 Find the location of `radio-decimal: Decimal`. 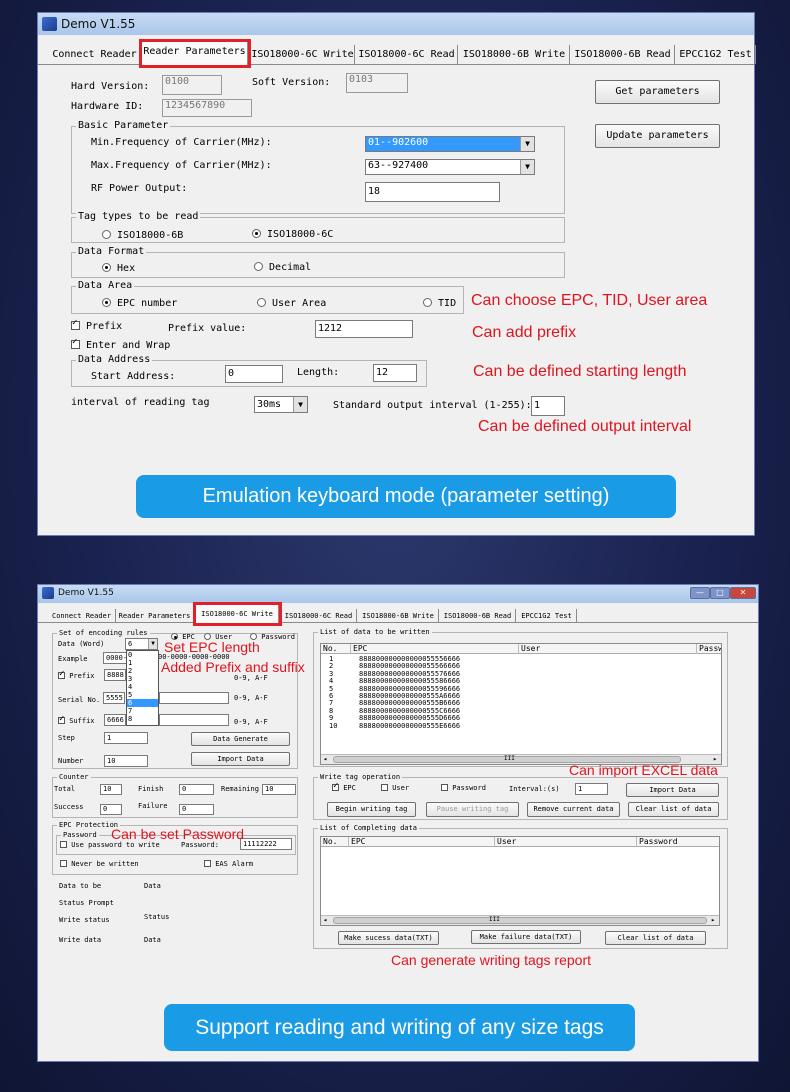

radio-decimal: Decimal is located at coordinates (282, 267).